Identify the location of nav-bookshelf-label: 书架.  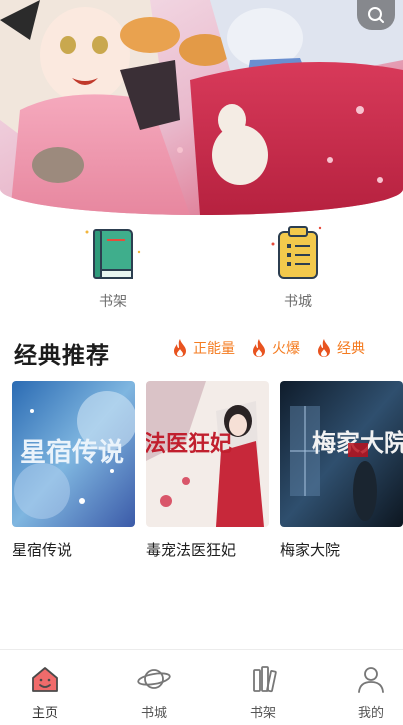
(262, 713).